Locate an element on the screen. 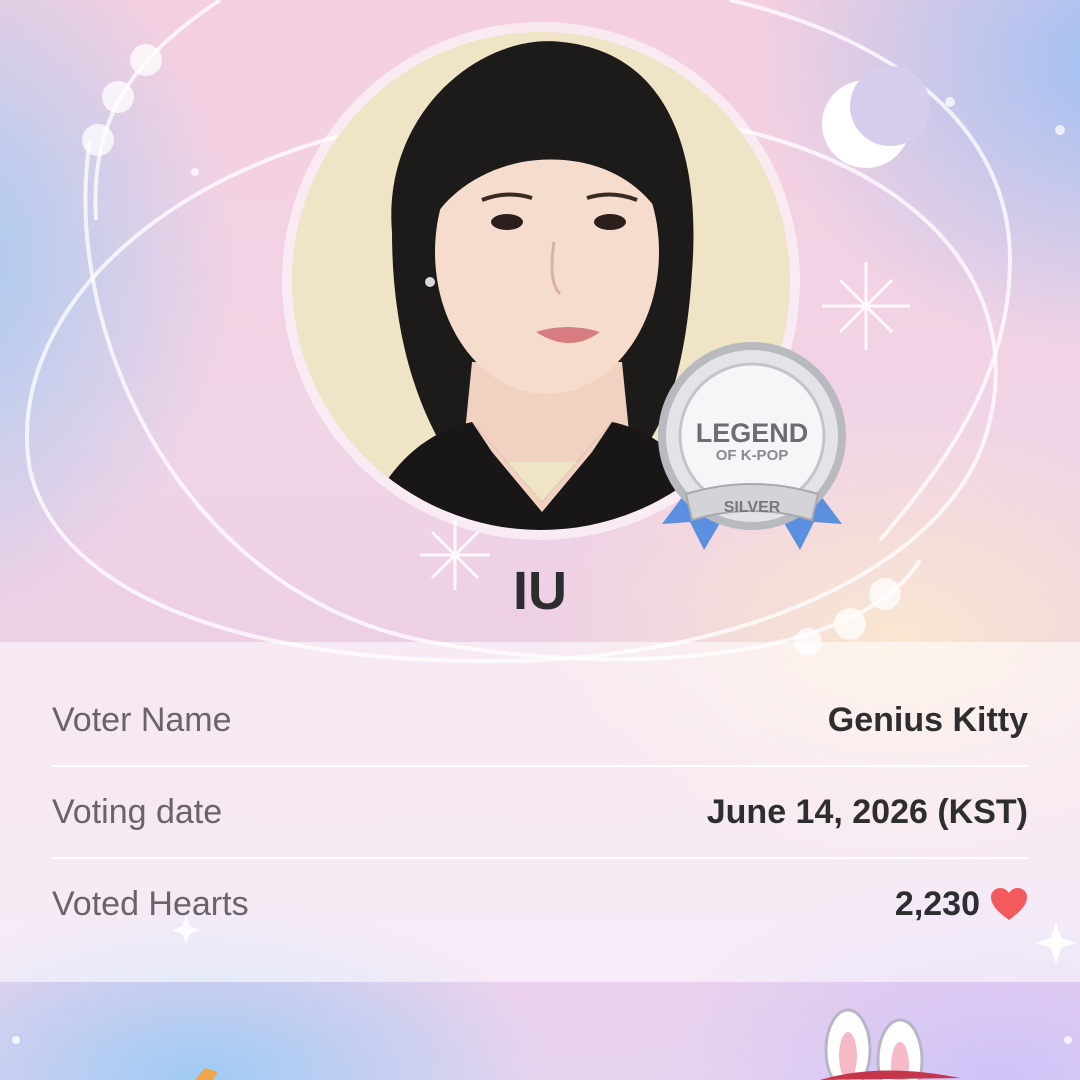 The height and width of the screenshot is (1080, 1080). artist-name: IU is located at coordinates (540, 591).